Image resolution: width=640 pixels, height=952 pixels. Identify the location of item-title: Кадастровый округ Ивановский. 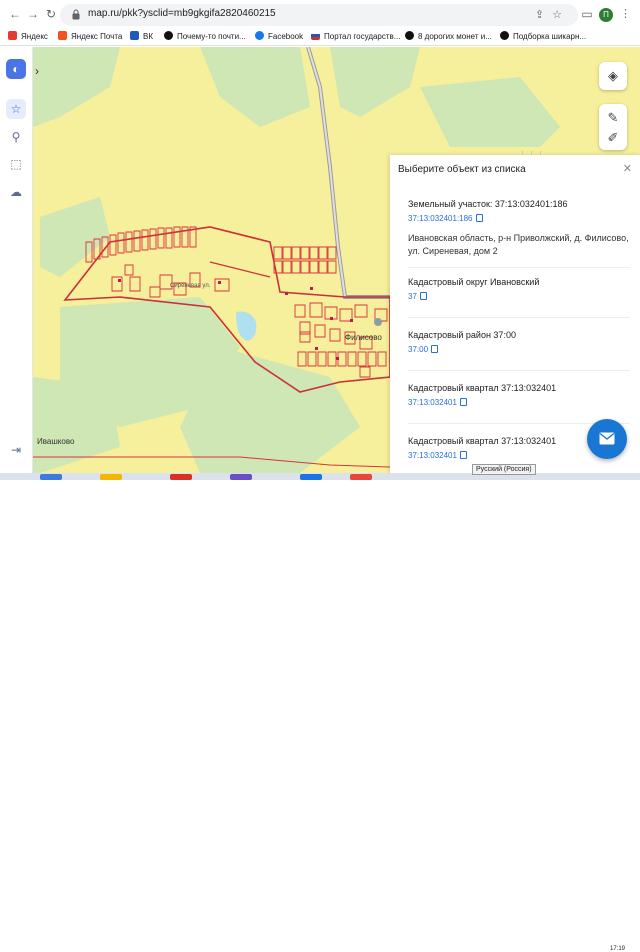
(474, 282).